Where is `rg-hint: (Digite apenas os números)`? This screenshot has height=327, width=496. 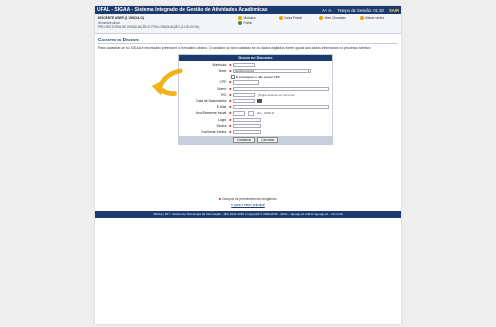 rg-hint: (Digite apenas os números) is located at coordinates (276, 94).